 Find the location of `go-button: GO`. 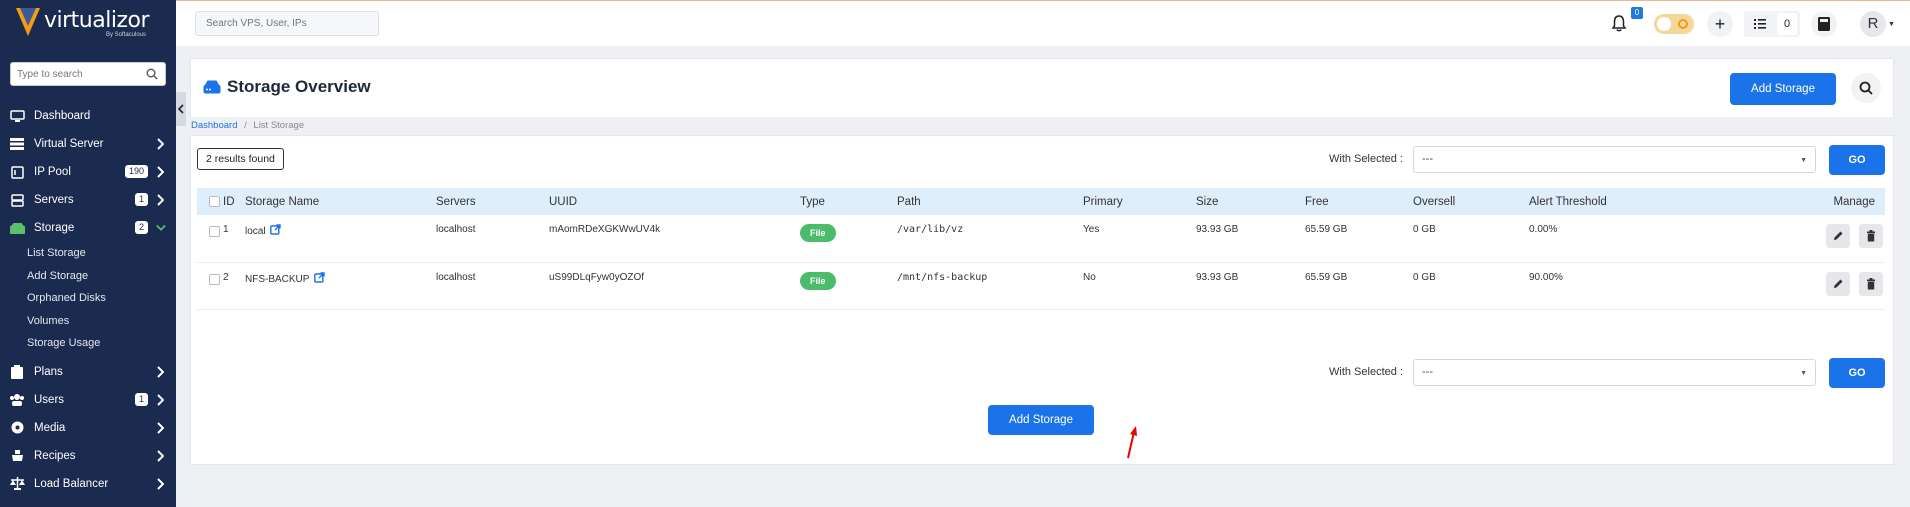

go-button: GO is located at coordinates (1857, 160).